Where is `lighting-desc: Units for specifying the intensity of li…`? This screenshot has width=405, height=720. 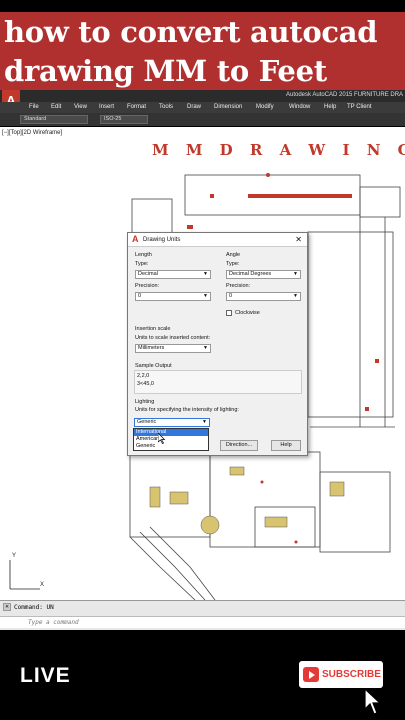 lighting-desc: Units for specifying the intensity of li… is located at coordinates (187, 410).